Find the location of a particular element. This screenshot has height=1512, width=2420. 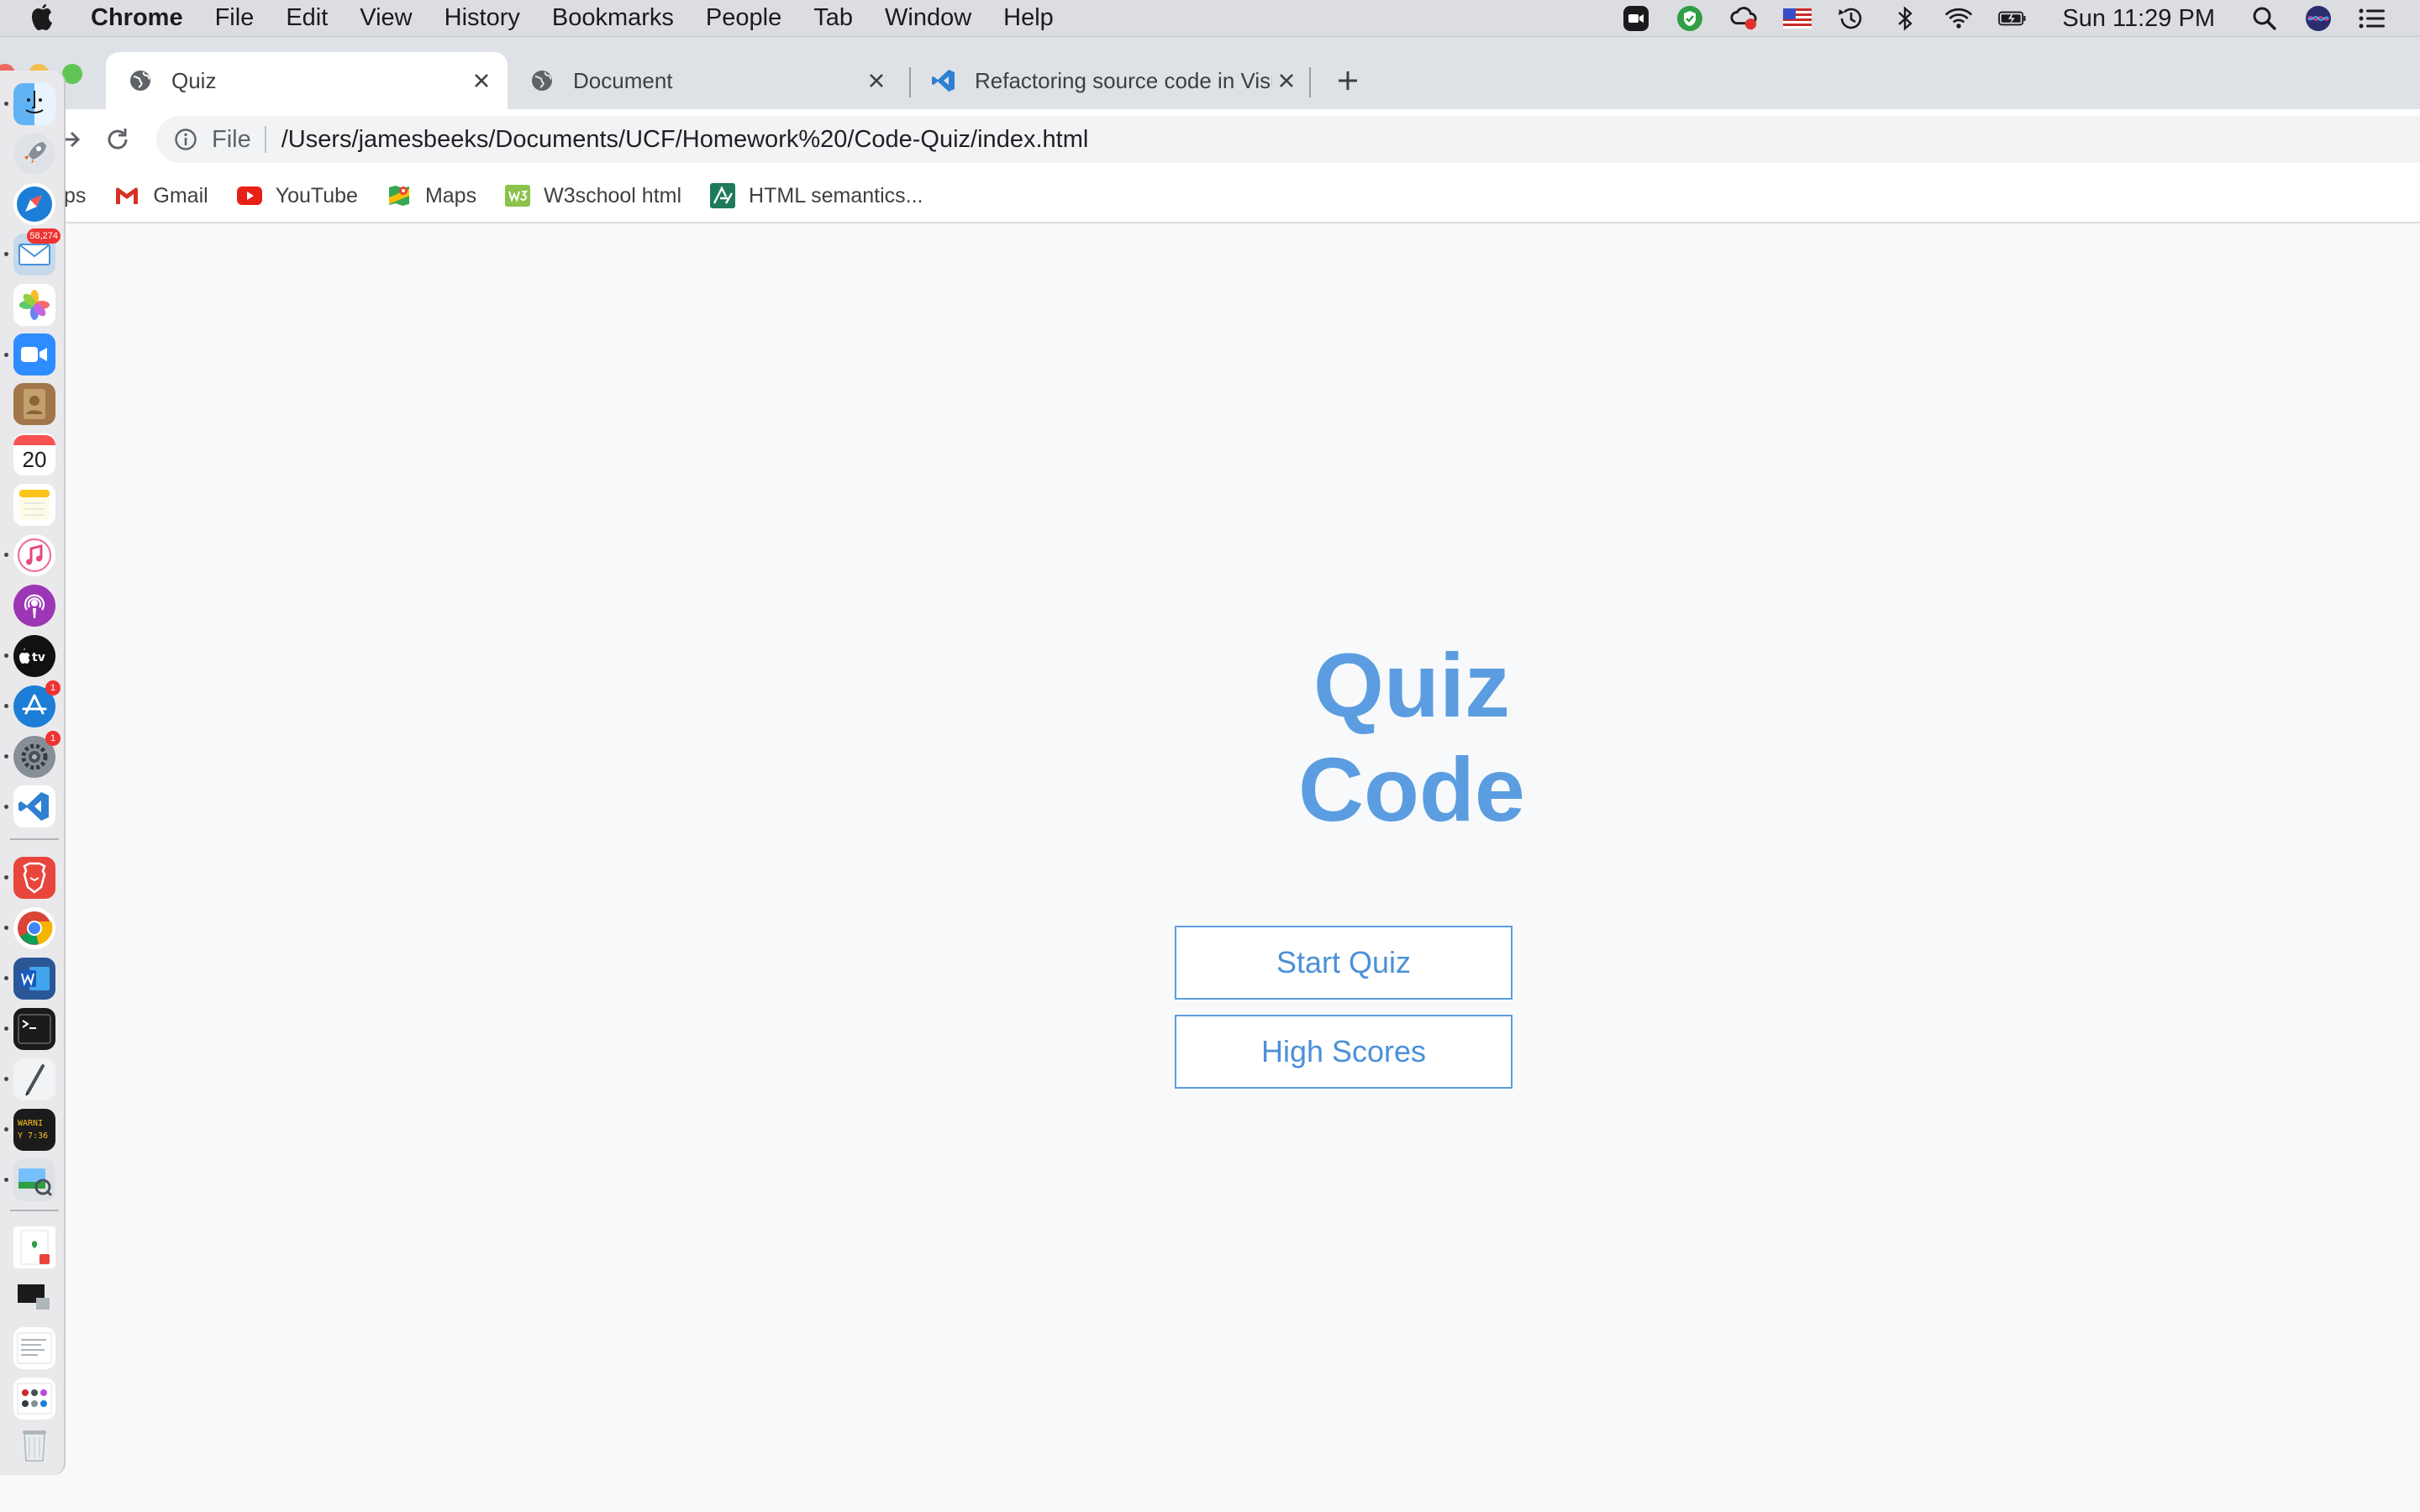

menu-help: Help is located at coordinates (1028, 18).